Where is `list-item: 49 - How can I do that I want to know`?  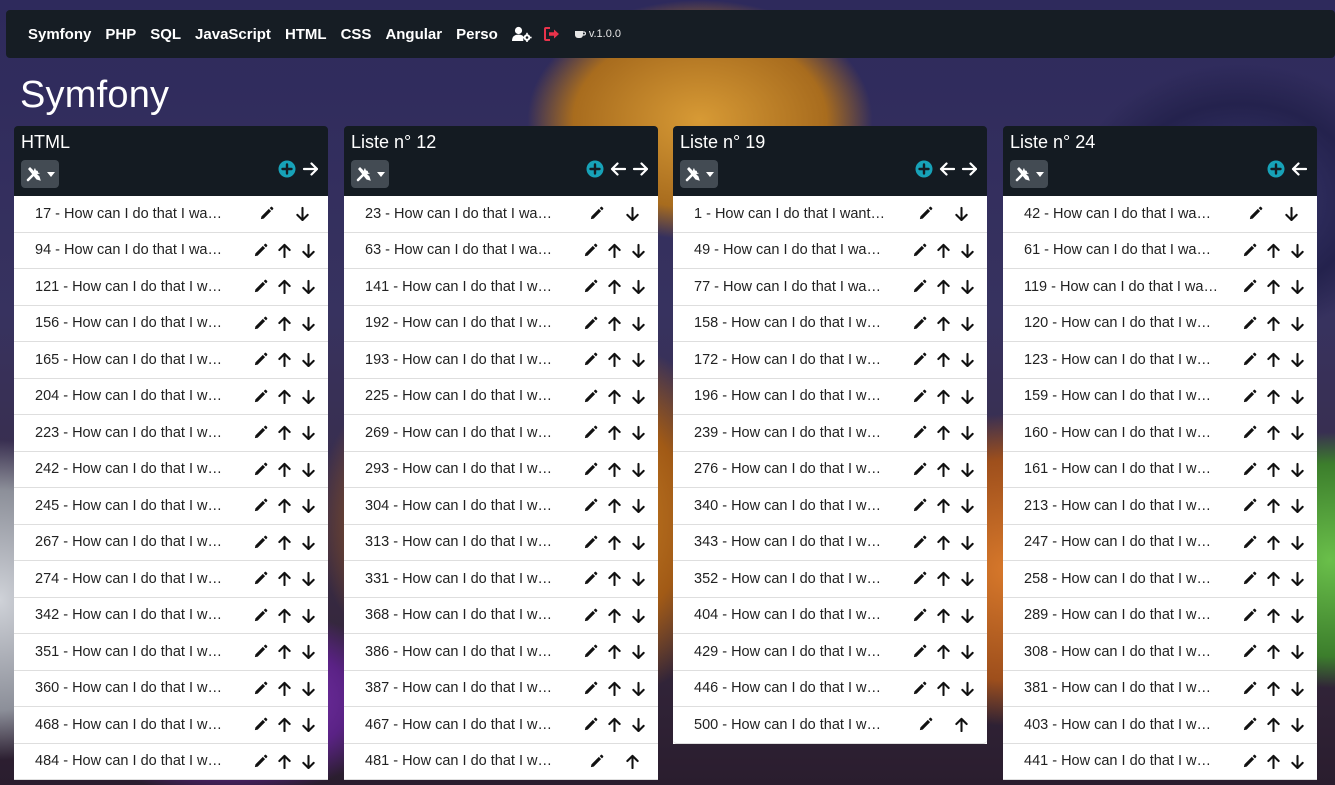 list-item: 49 - How can I do that I want to know is located at coordinates (830, 250).